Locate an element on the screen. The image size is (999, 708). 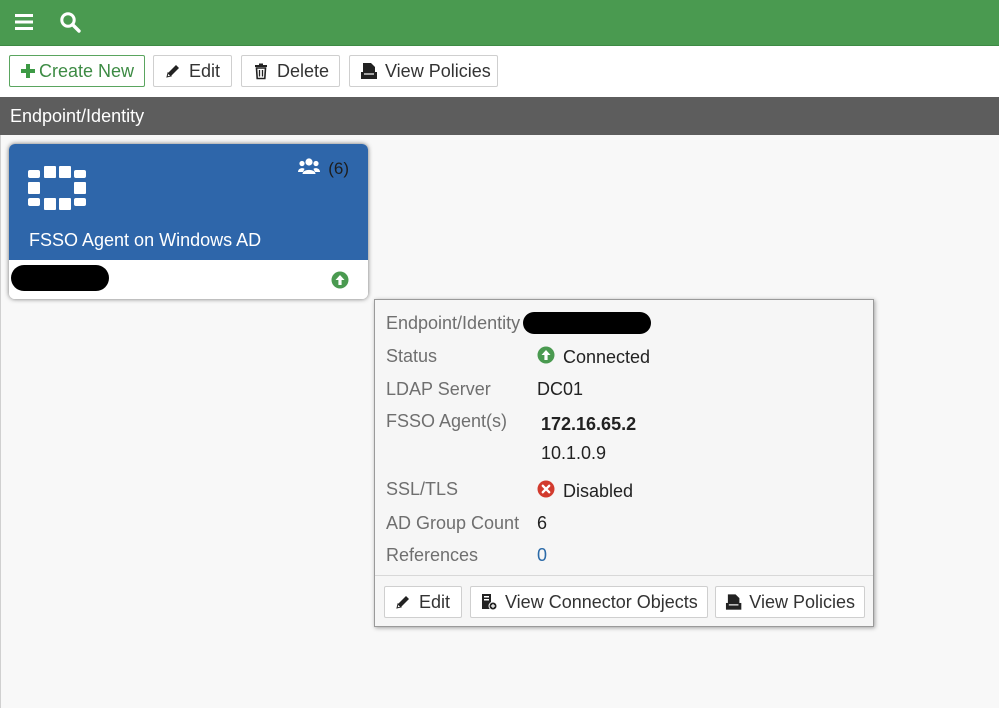
connector-card: (6) FSSO Agent on Windows AD is located at coordinates (188, 221).